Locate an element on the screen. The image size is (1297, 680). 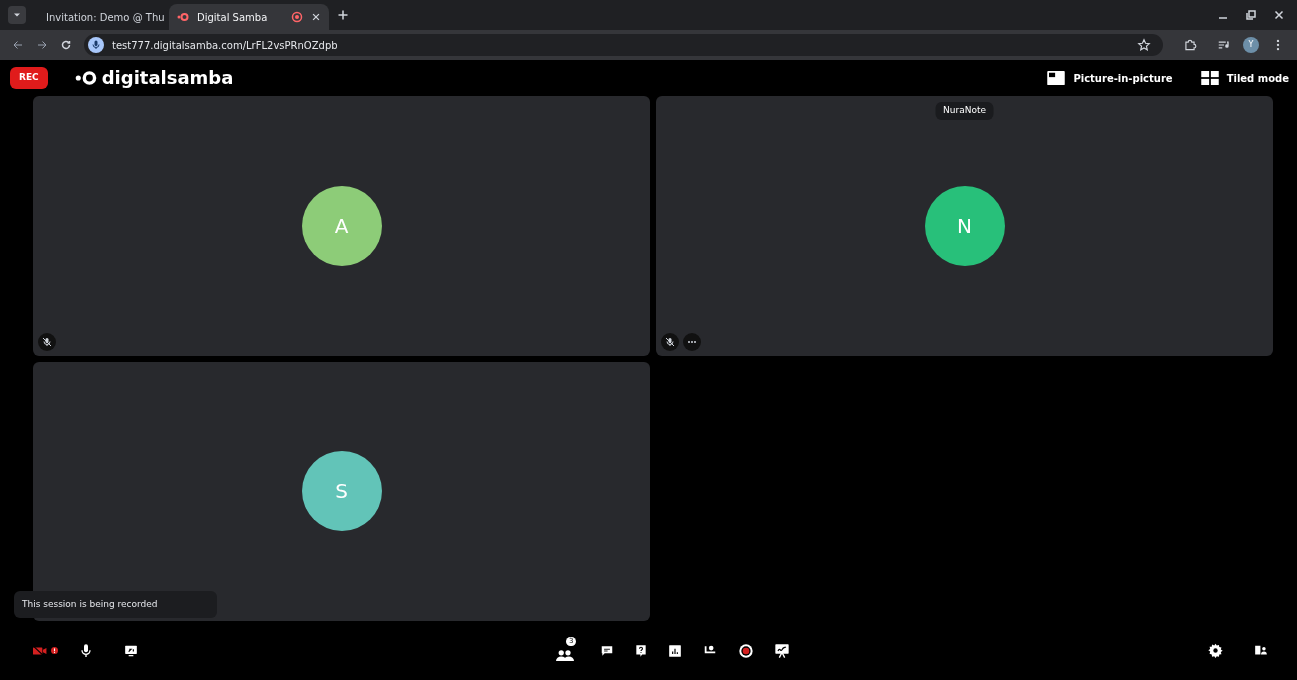
alert-icon is located at coordinates (54, 650).